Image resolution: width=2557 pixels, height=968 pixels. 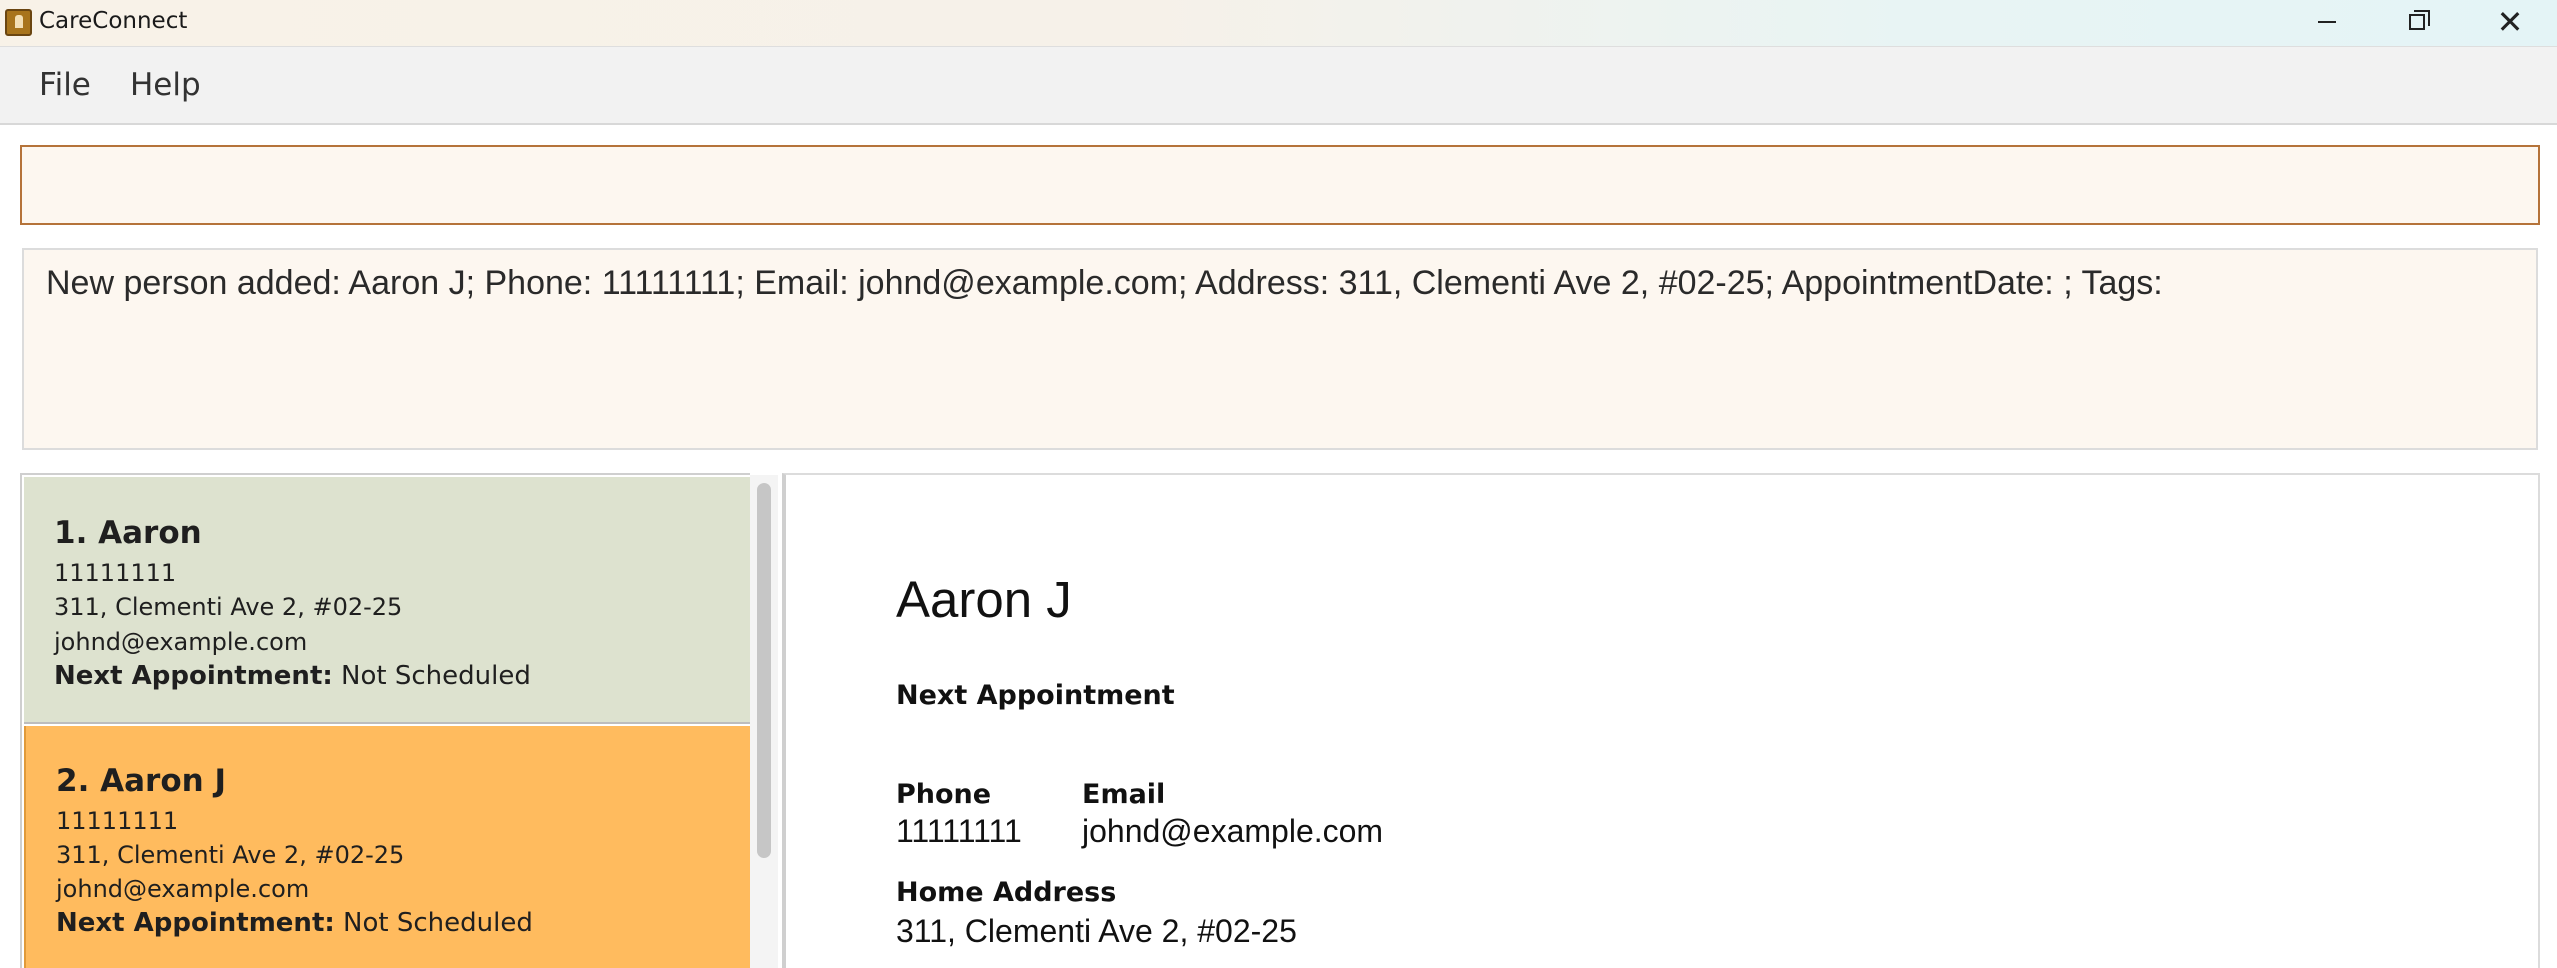 I want to click on menu-help: Help, so click(x=165, y=85).